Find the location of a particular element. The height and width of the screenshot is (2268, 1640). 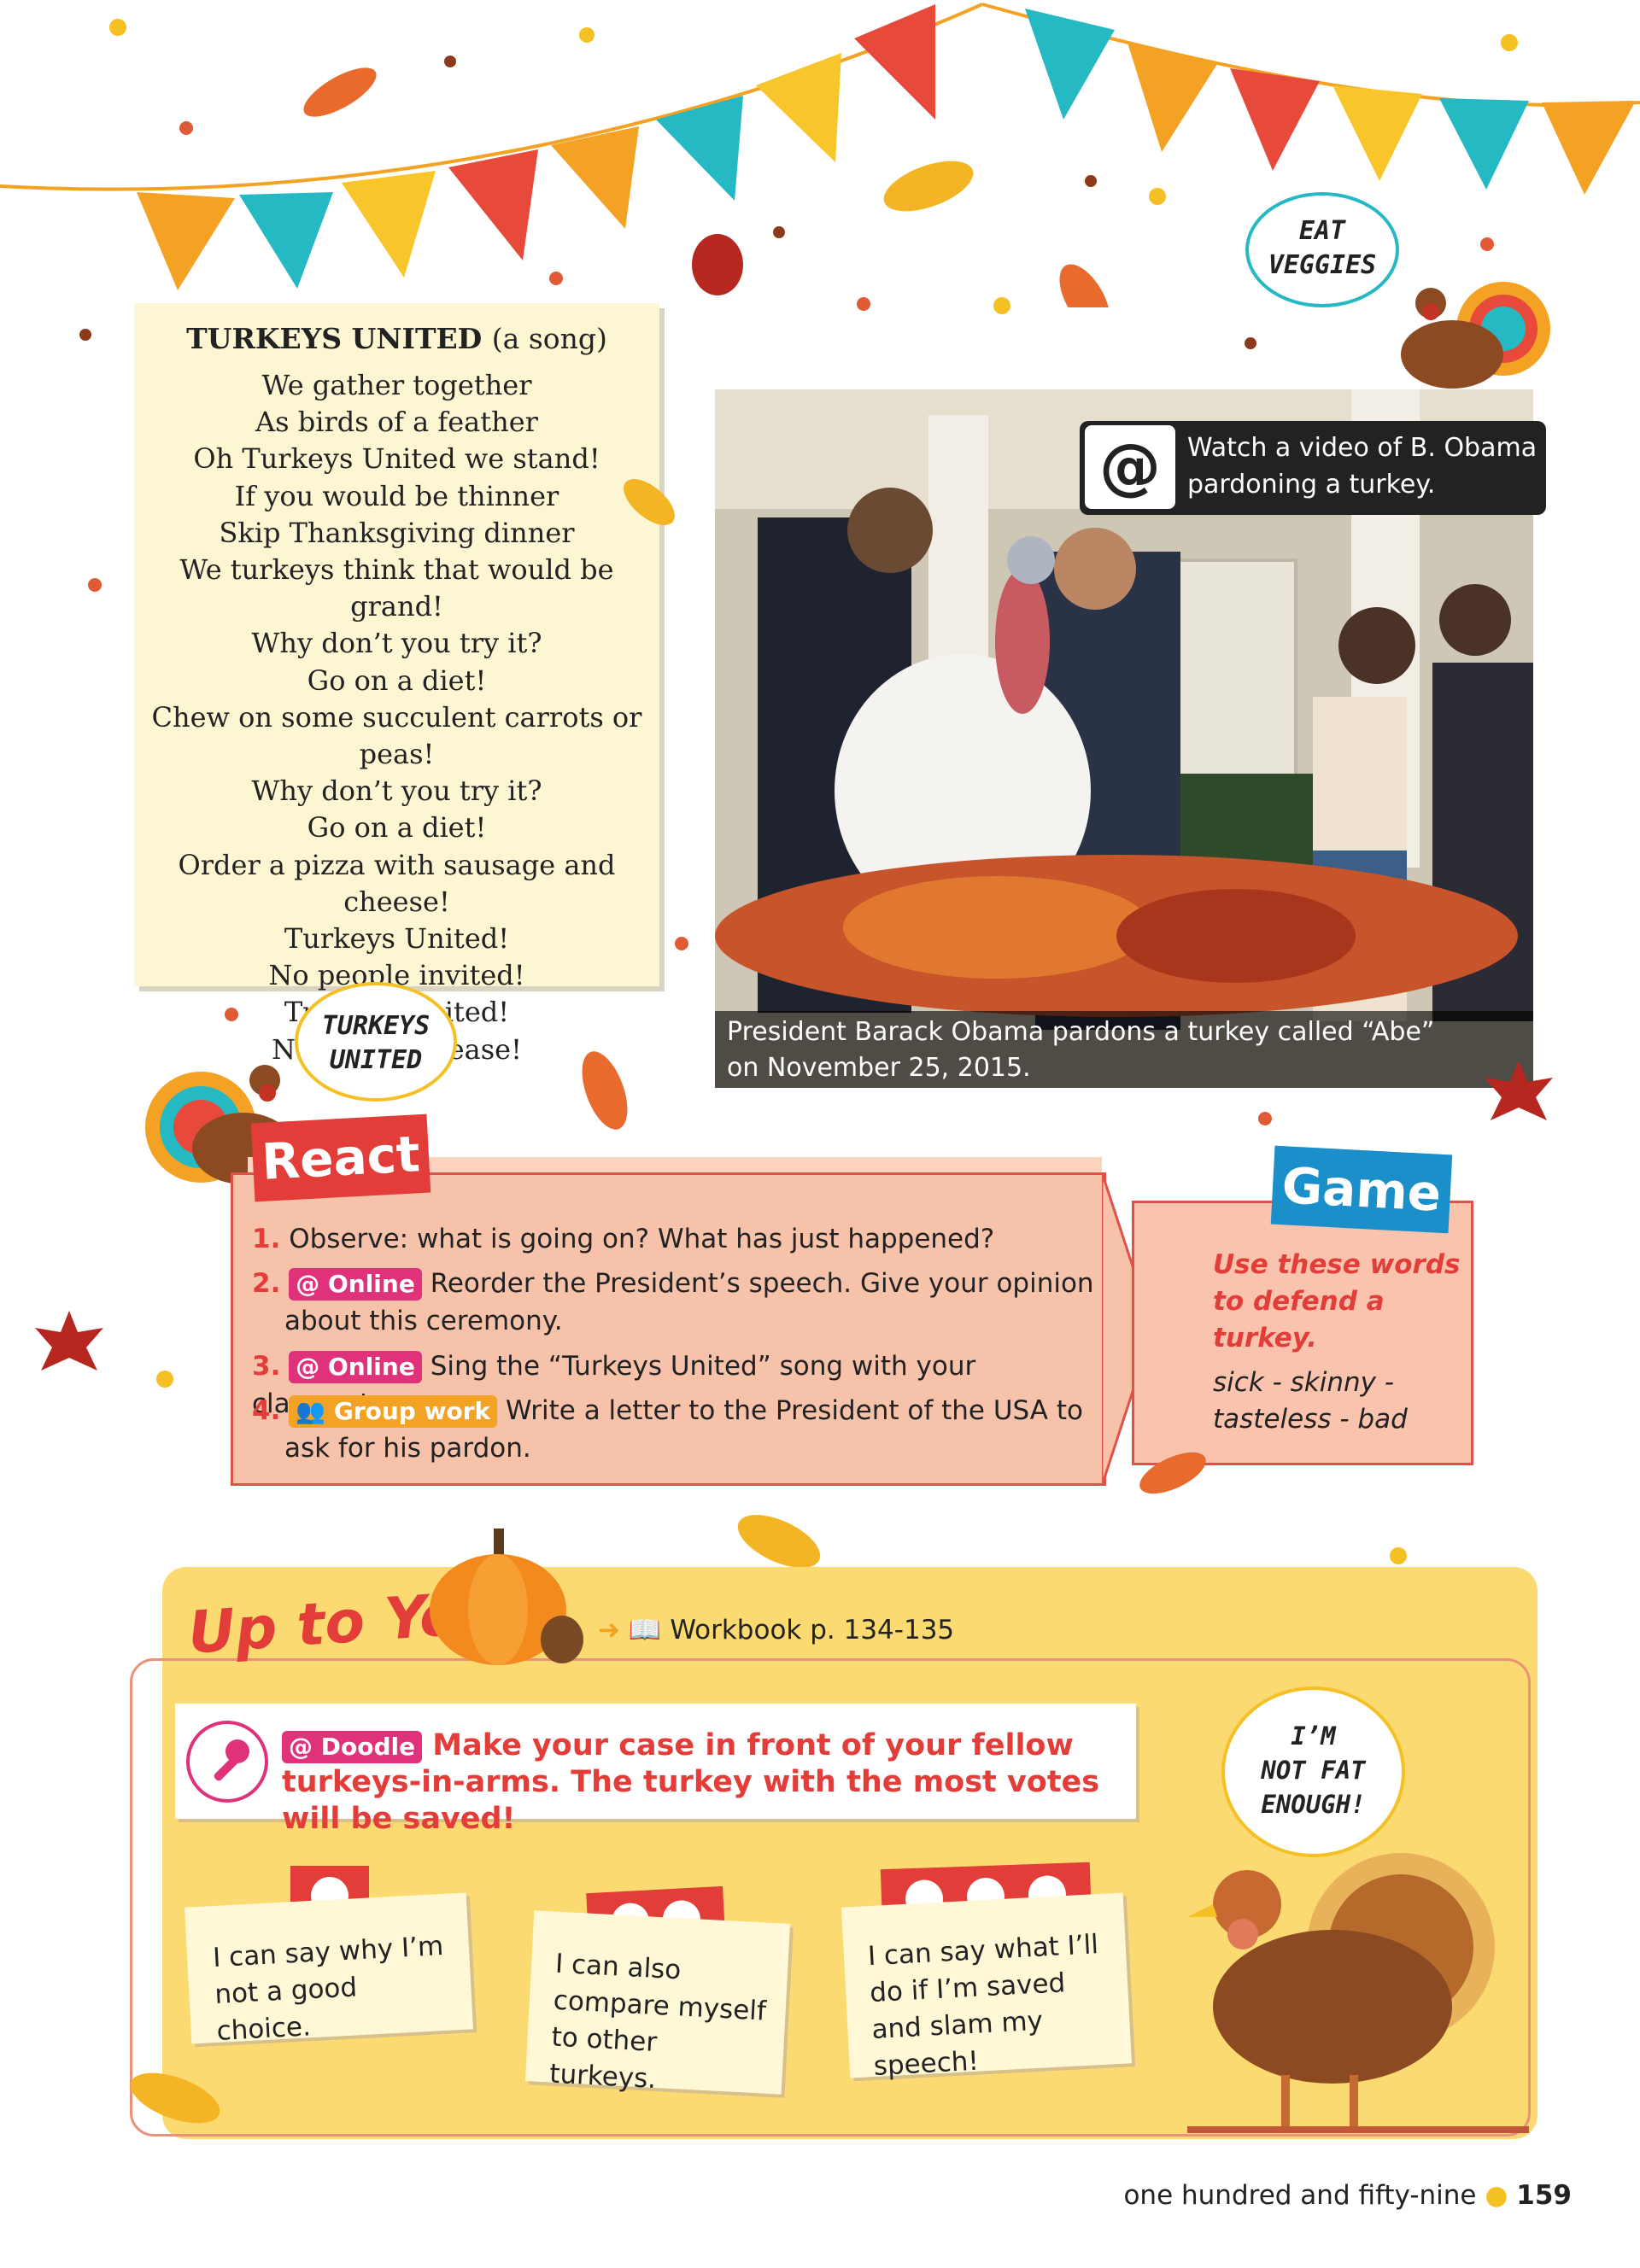

game-title: Game is located at coordinates (1361, 1189).